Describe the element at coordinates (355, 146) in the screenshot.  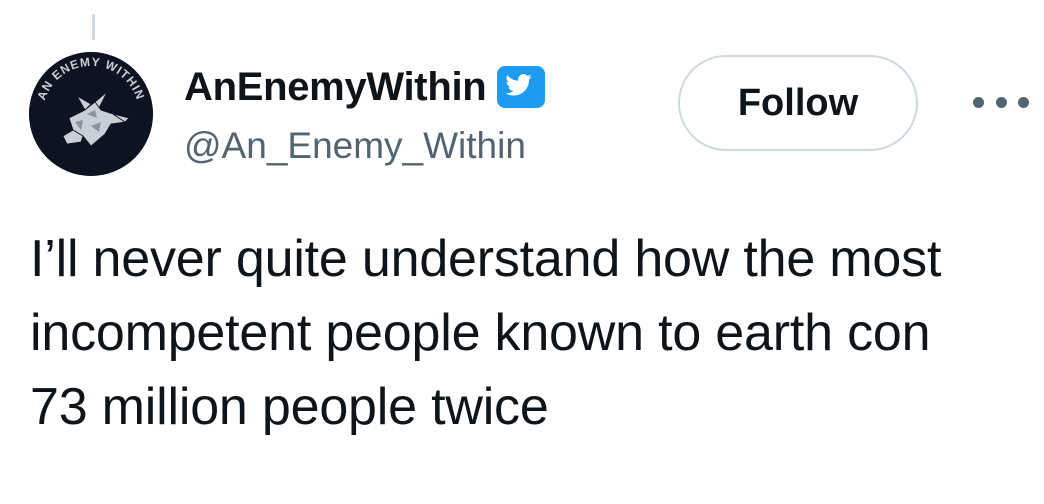
I see `author-handle: @An_Enemy_Within` at that location.